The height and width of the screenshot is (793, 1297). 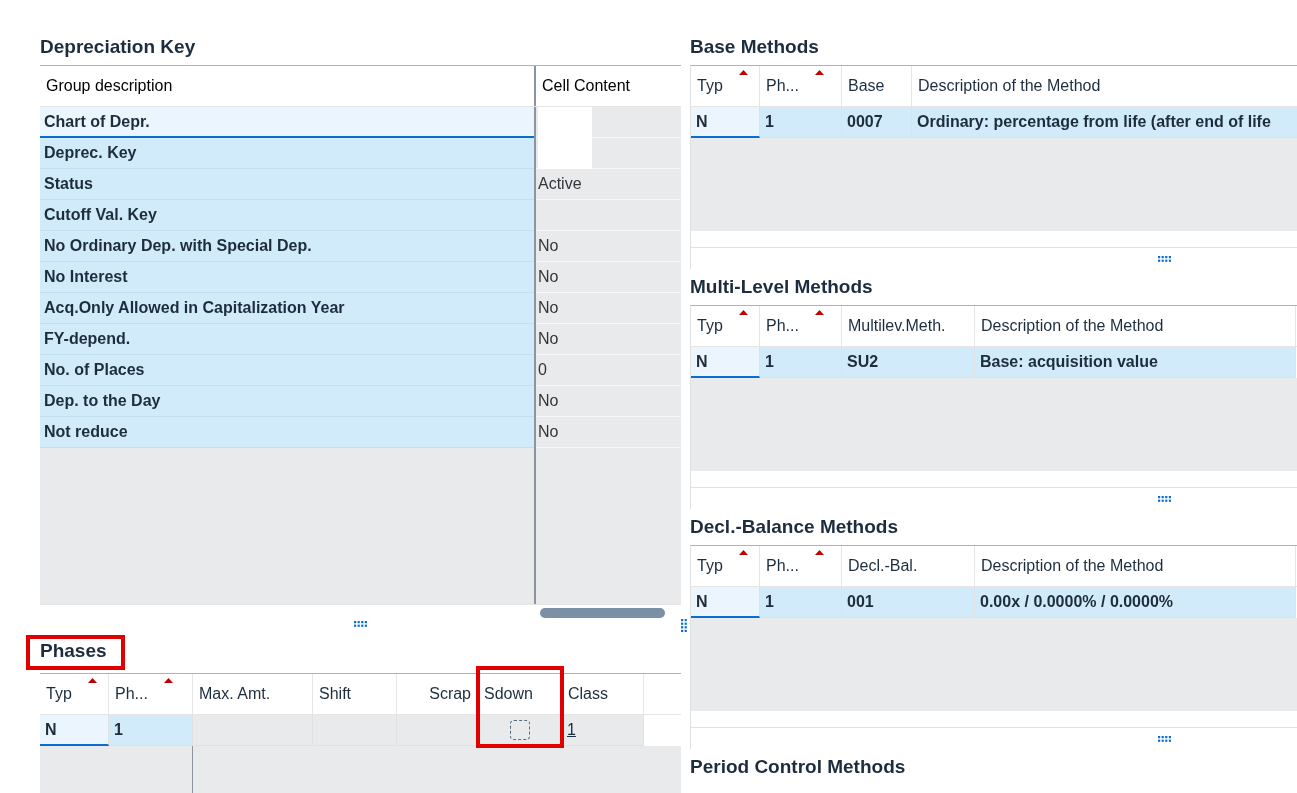 What do you see at coordinates (1077, 602) in the screenshot?
I see `cell-value: 0.00x / 0.0000% / 0.0000%` at bounding box center [1077, 602].